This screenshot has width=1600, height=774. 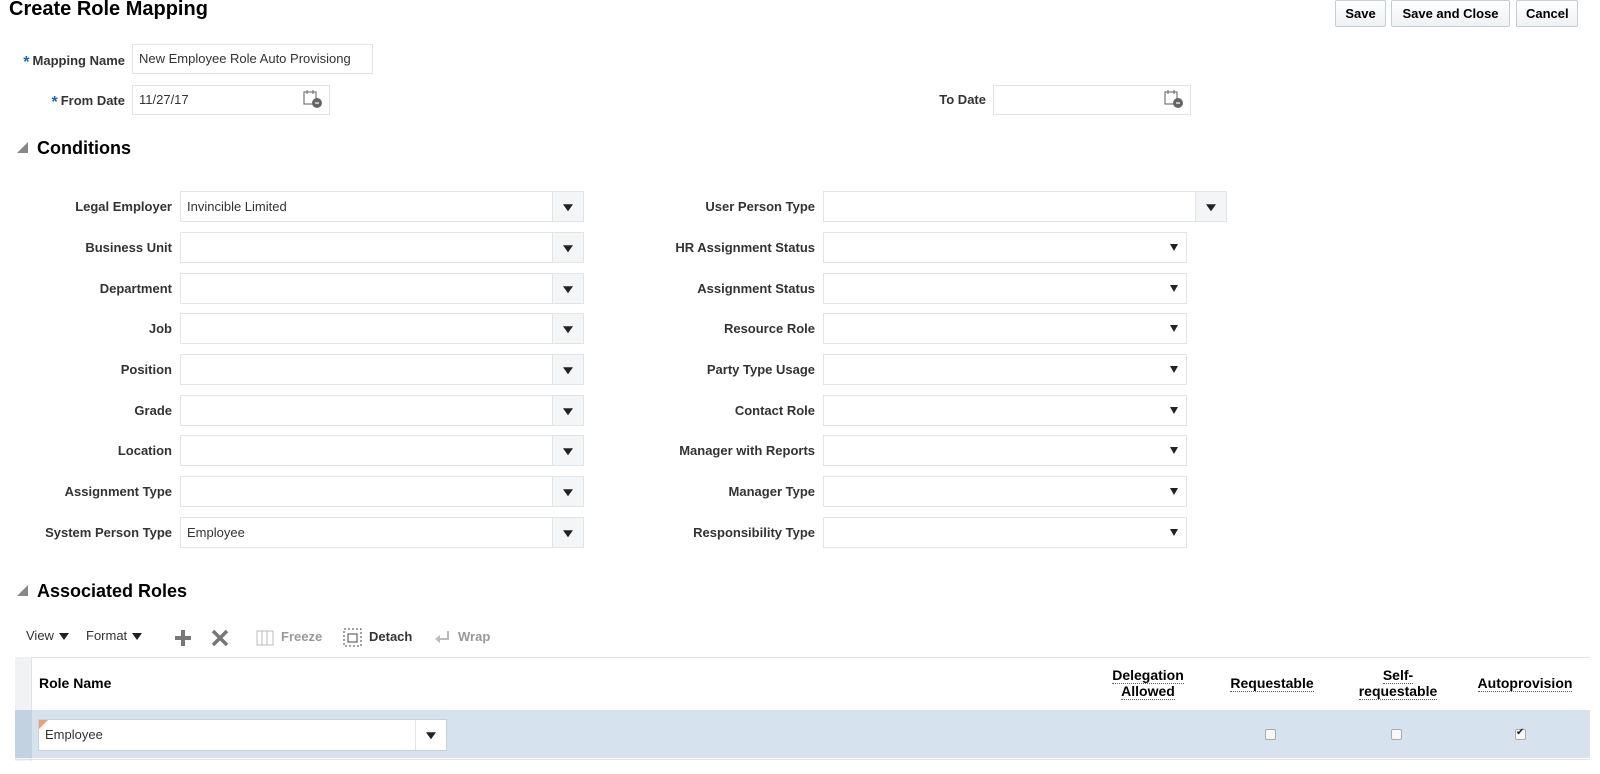 What do you see at coordinates (1005, 369) in the screenshot?
I see `party-type-usage-select` at bounding box center [1005, 369].